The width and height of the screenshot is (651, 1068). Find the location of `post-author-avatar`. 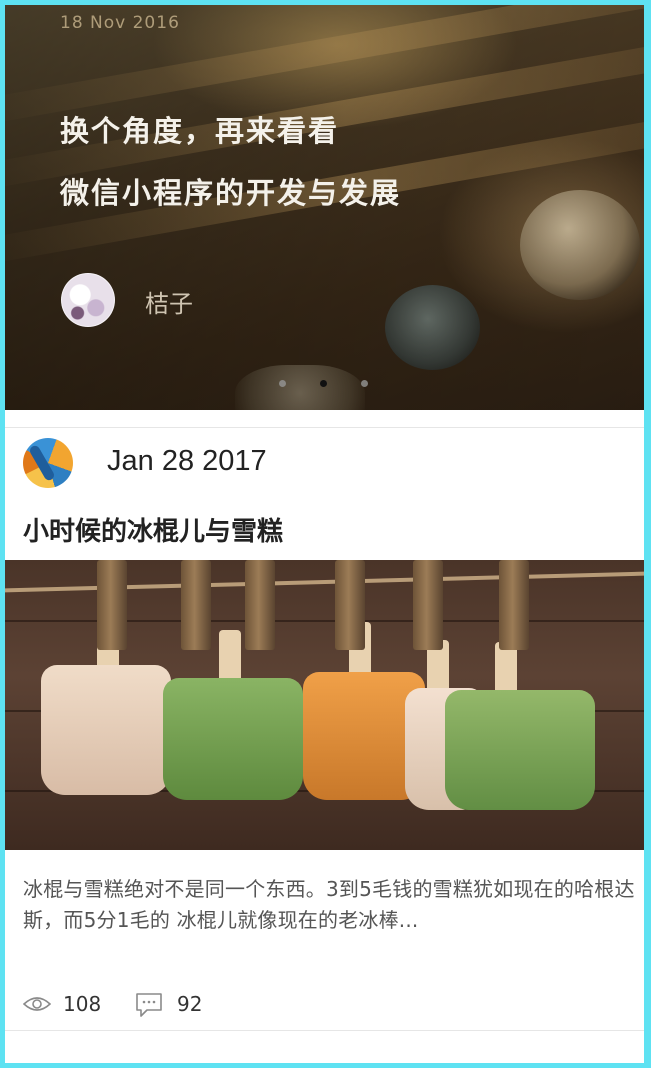

post-author-avatar is located at coordinates (48, 463).